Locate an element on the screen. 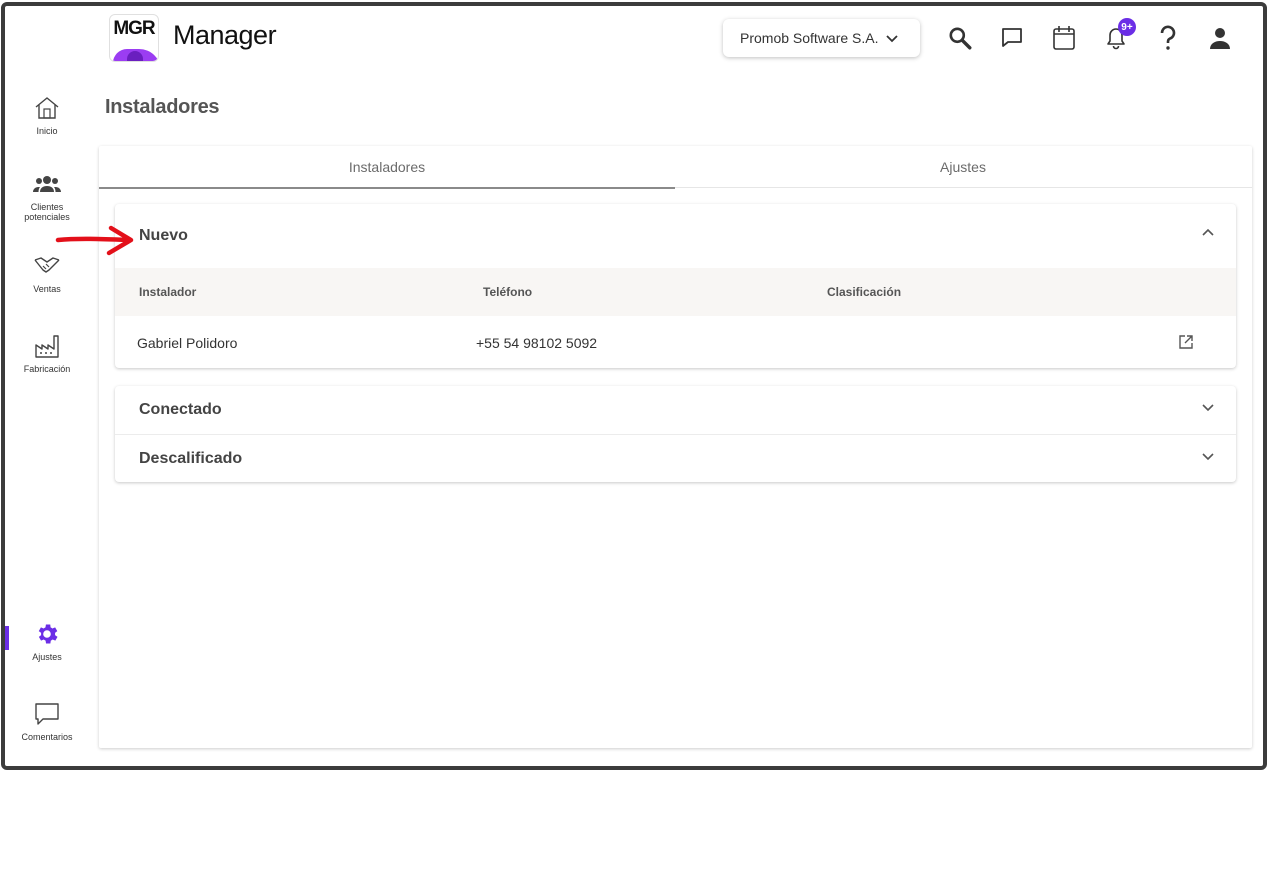 This screenshot has height=879, width=1268. annotation-arrow-icon is located at coordinates (94, 240).